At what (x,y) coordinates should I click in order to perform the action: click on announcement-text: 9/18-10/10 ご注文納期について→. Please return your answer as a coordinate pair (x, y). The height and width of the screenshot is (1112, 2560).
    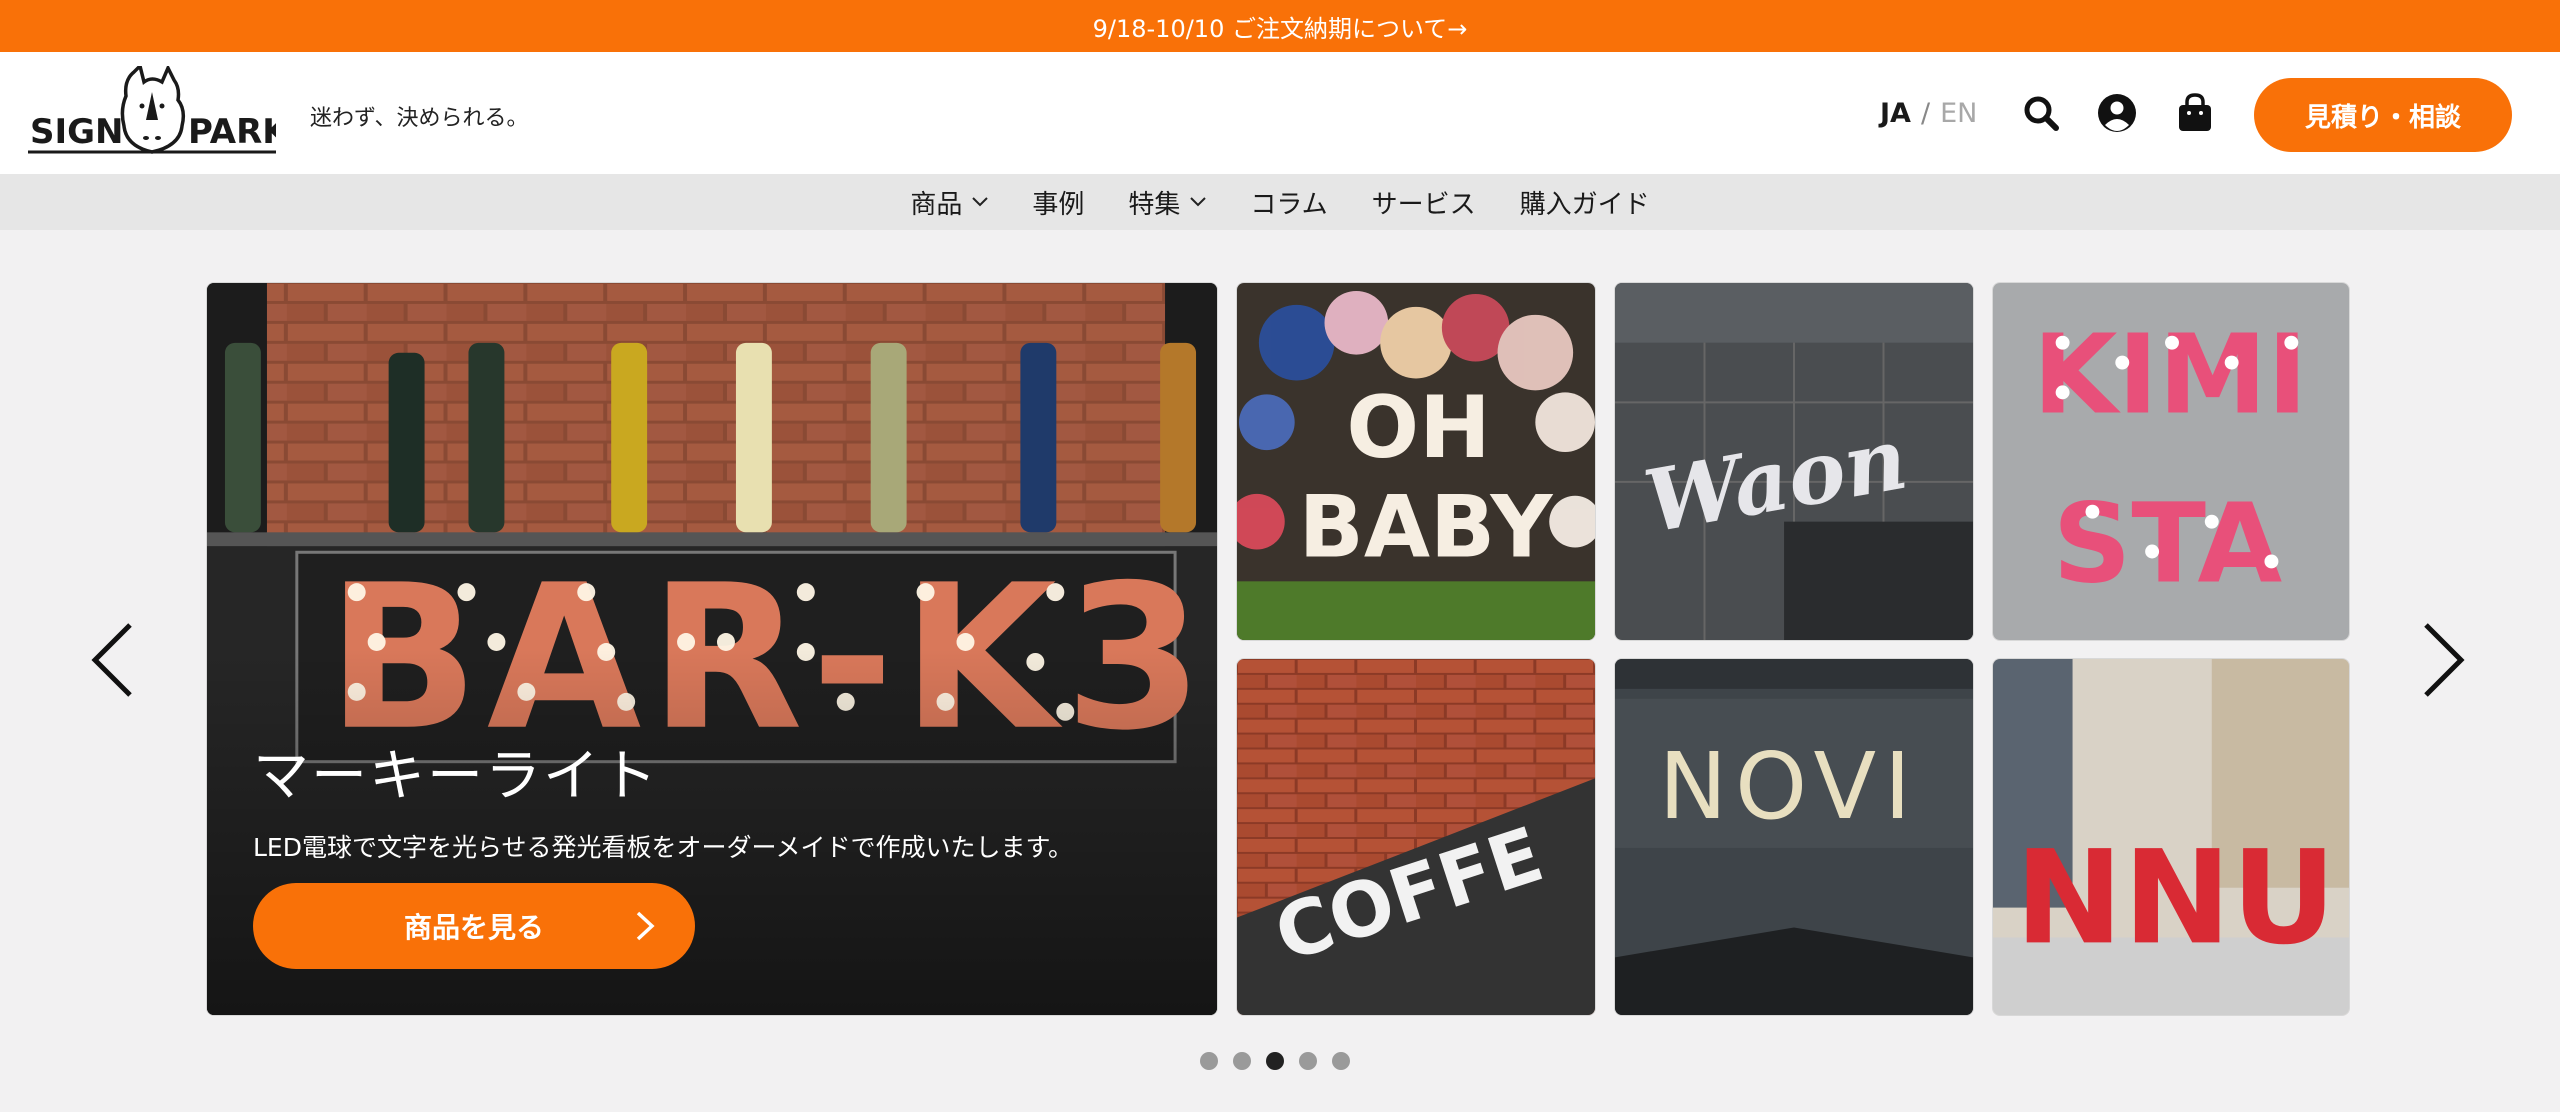
    Looking at the image, I should click on (1280, 26).